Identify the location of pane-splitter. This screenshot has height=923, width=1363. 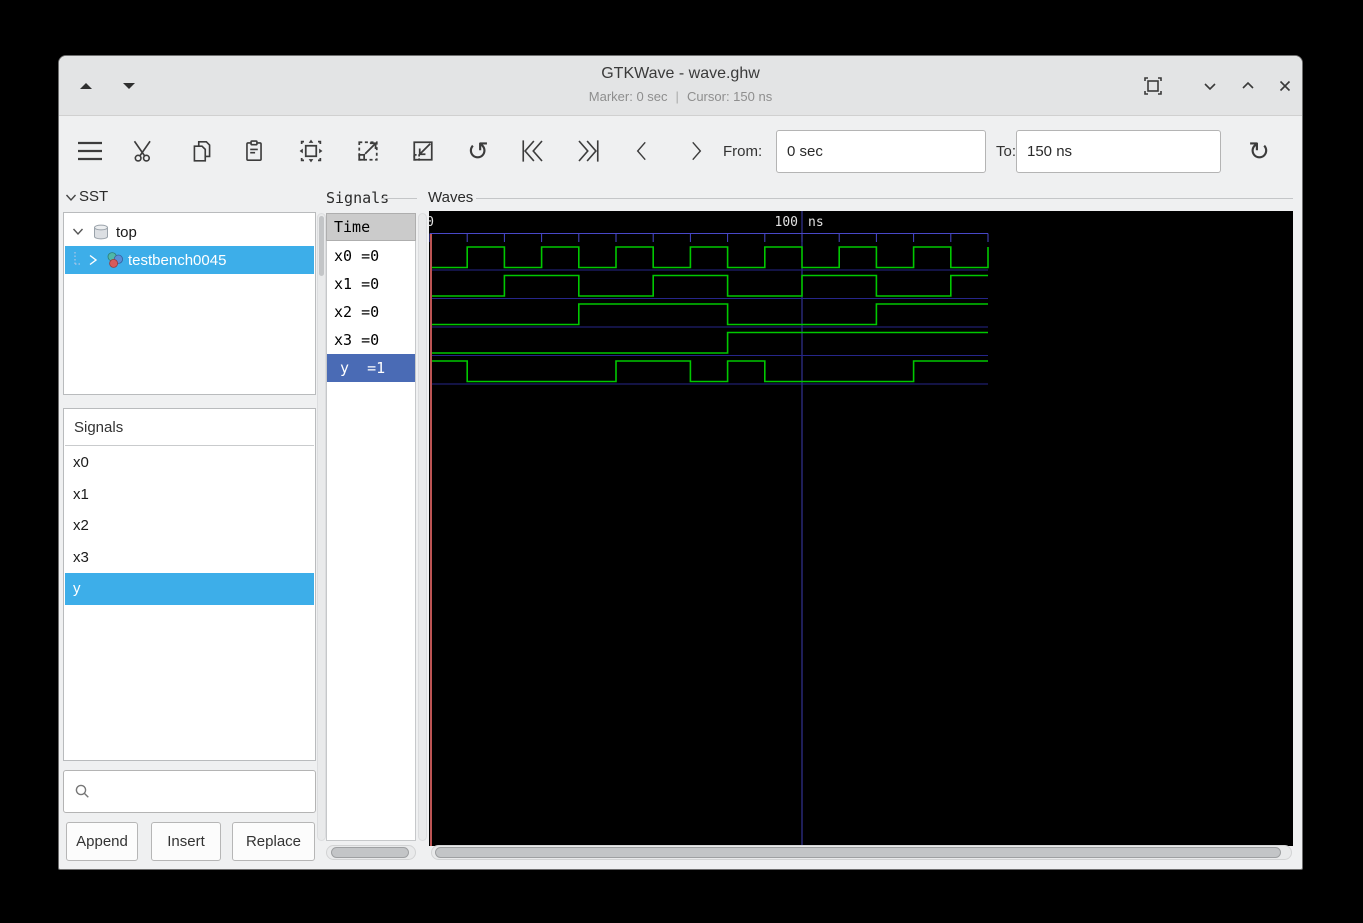
(422, 527).